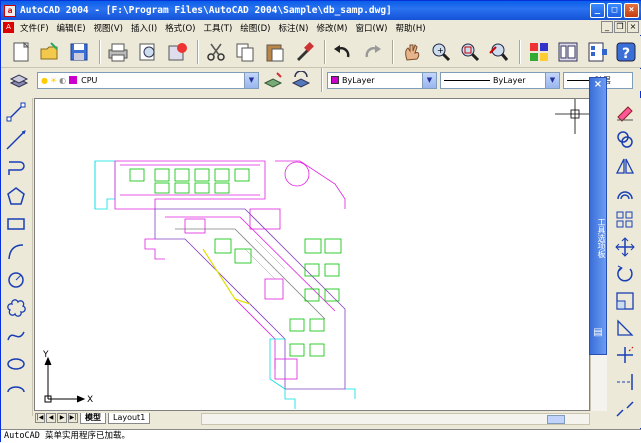 This screenshot has height=443, width=641. What do you see at coordinates (16, 308) in the screenshot?
I see `revision-cloud-icon` at bounding box center [16, 308].